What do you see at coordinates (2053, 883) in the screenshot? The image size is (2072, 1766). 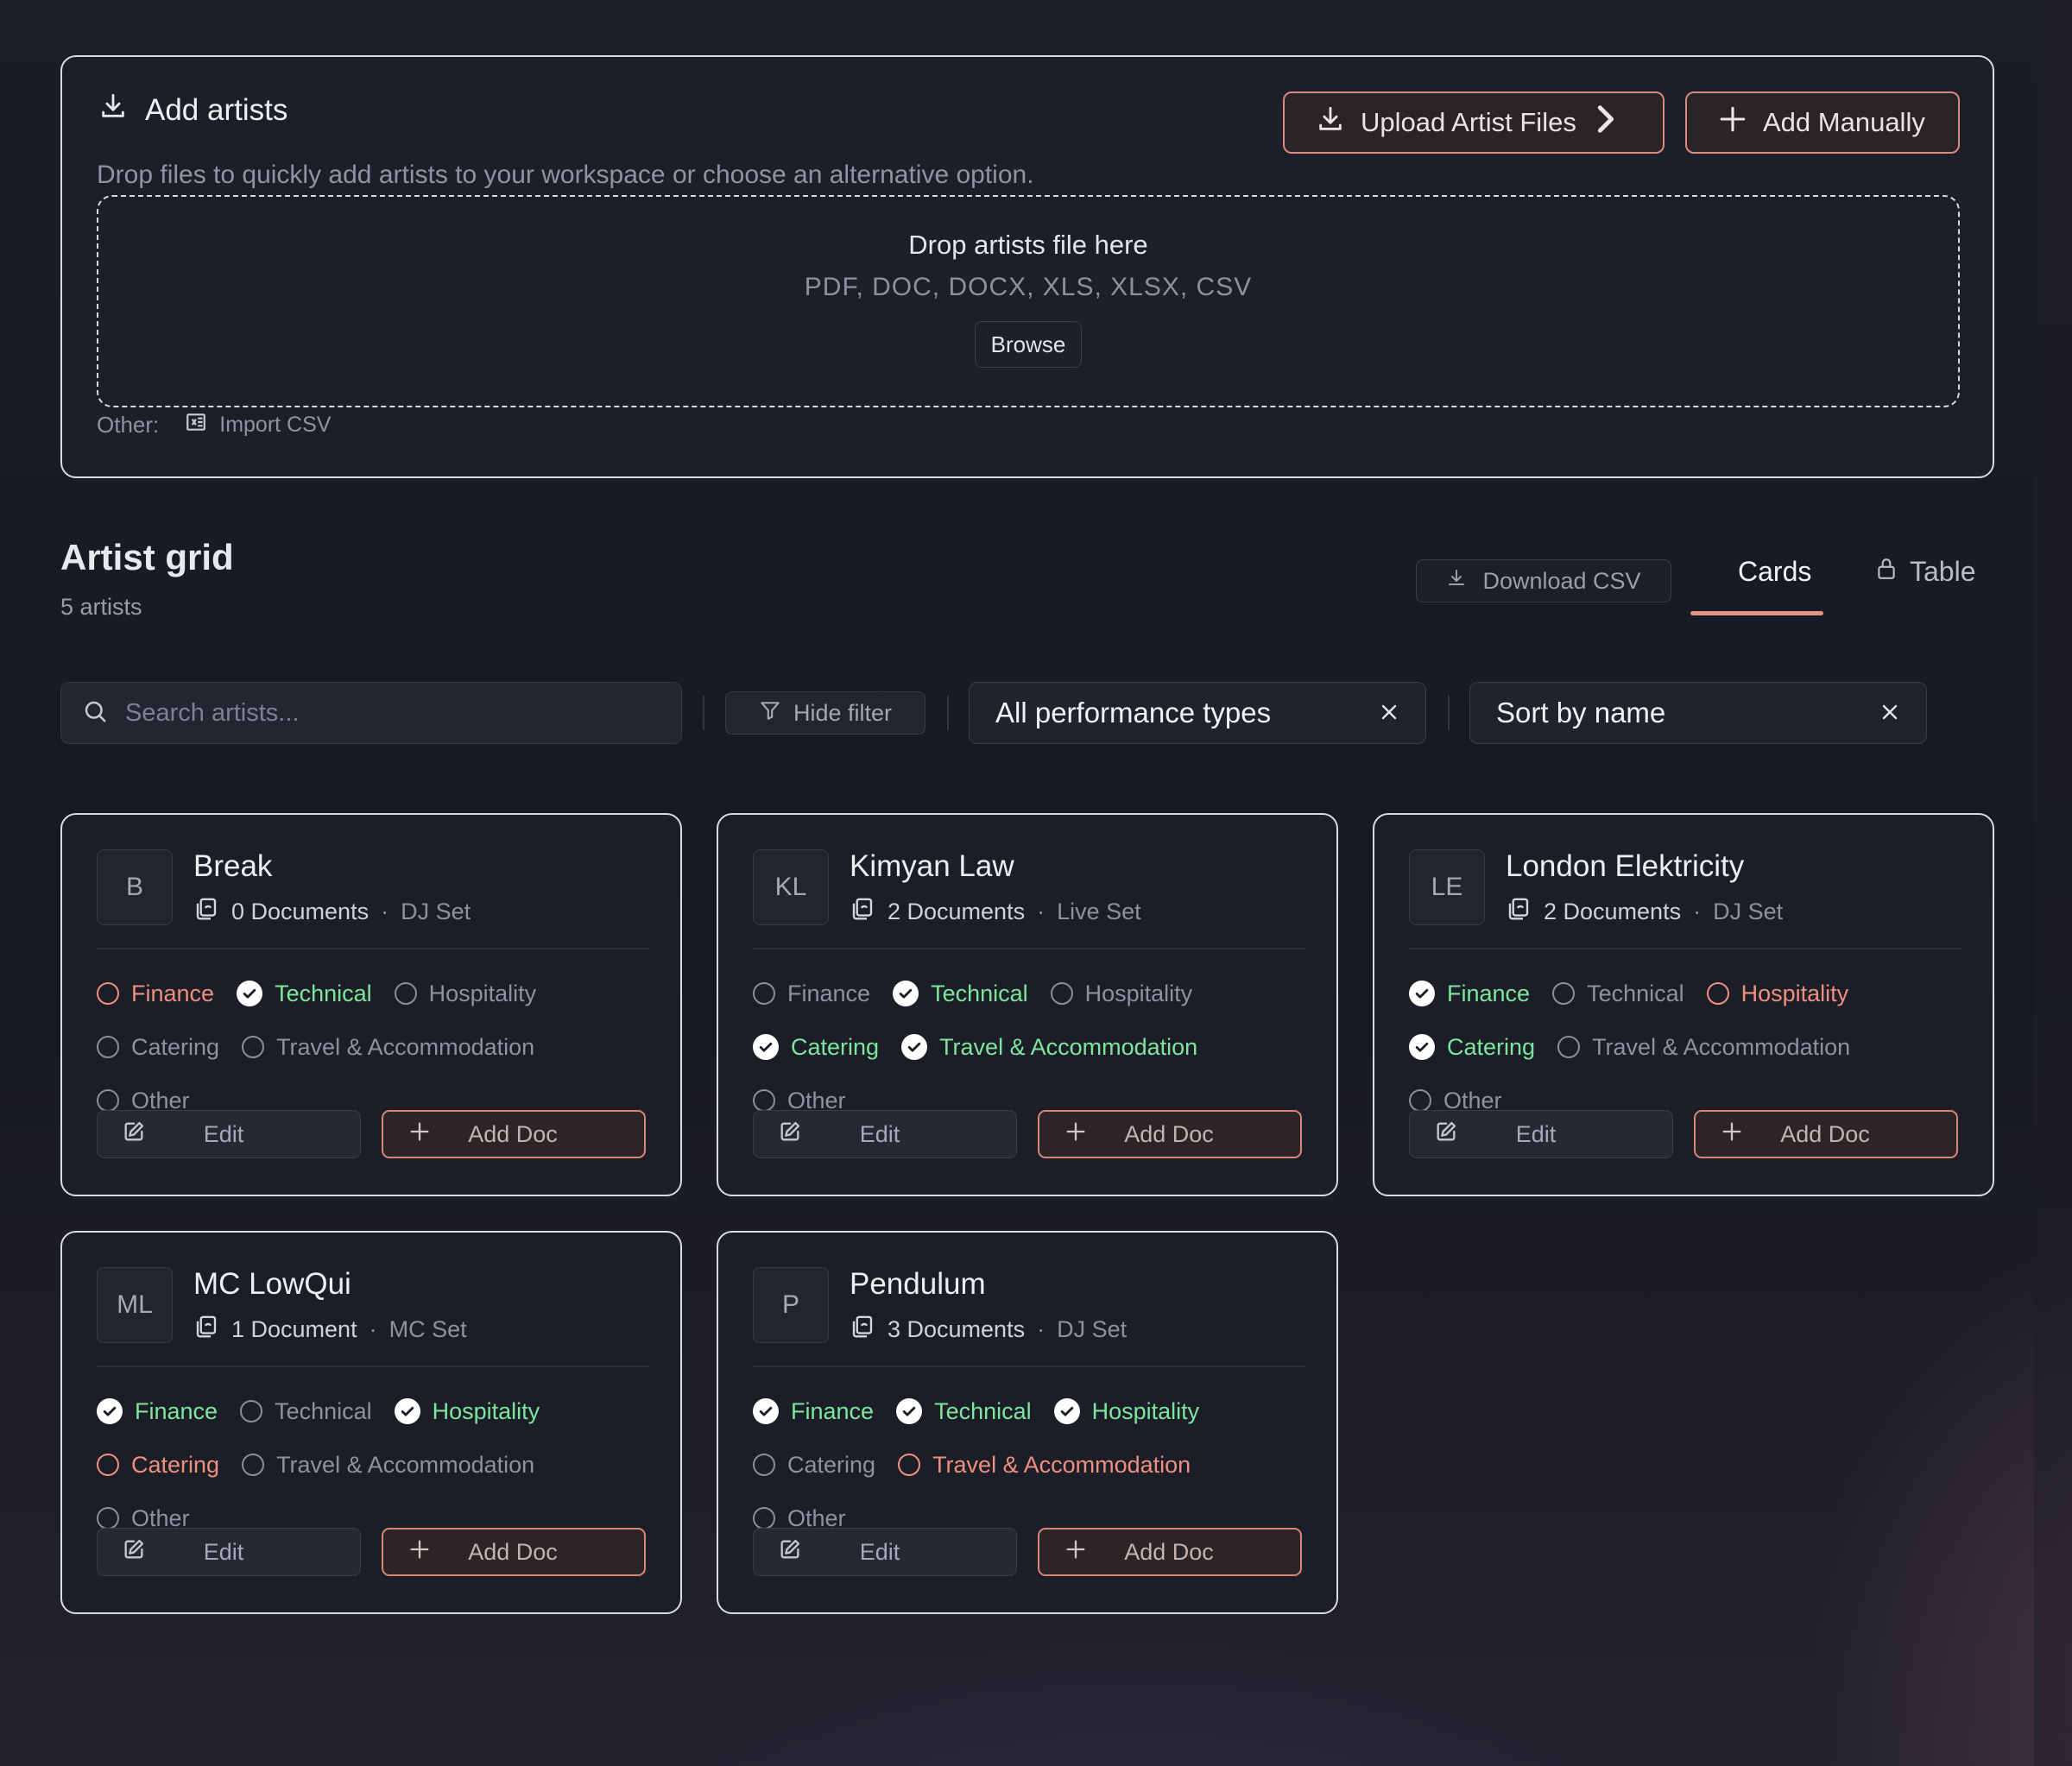 I see `page-scrollbar` at bounding box center [2053, 883].